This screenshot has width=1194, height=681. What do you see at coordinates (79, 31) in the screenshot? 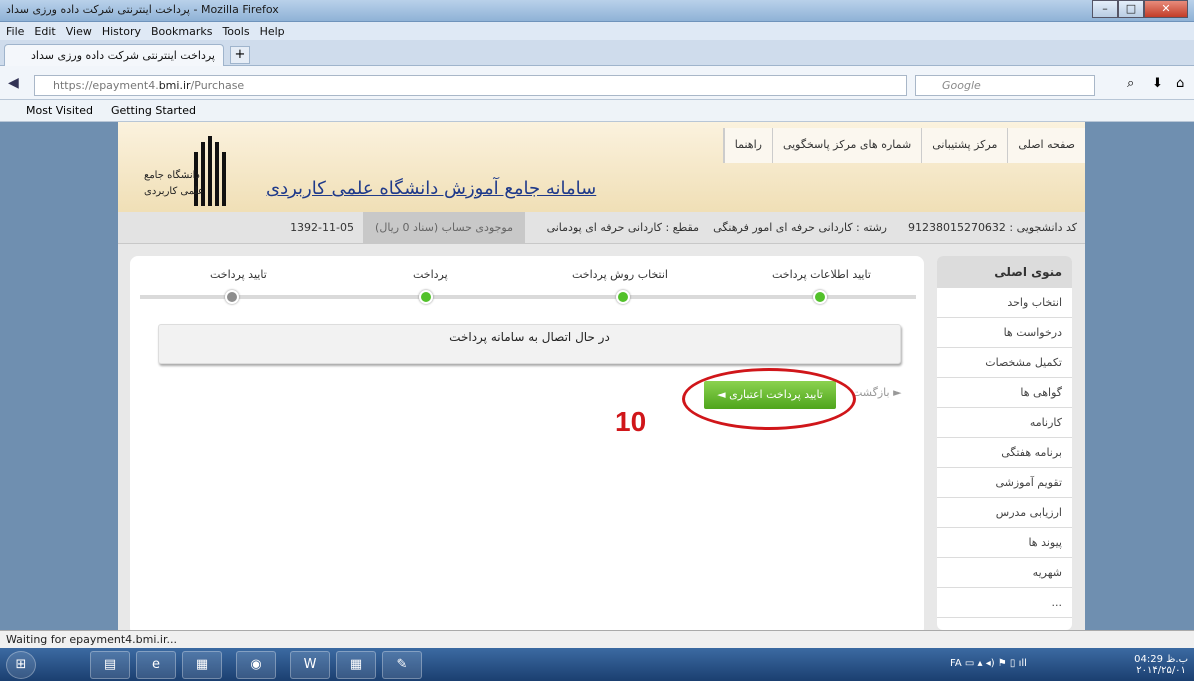
I see `menu-view: View` at bounding box center [79, 31].